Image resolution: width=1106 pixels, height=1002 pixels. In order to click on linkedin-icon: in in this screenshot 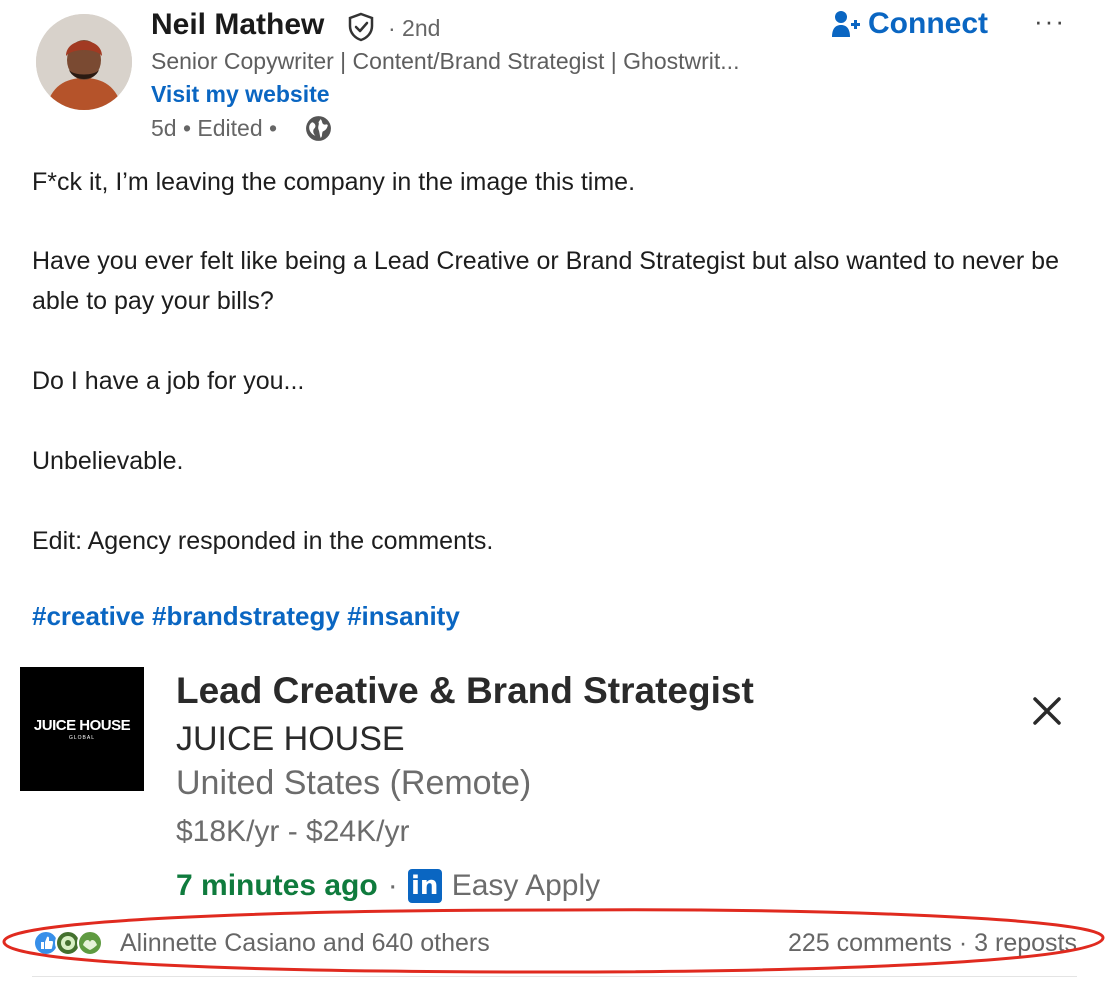, I will do `click(424, 886)`.